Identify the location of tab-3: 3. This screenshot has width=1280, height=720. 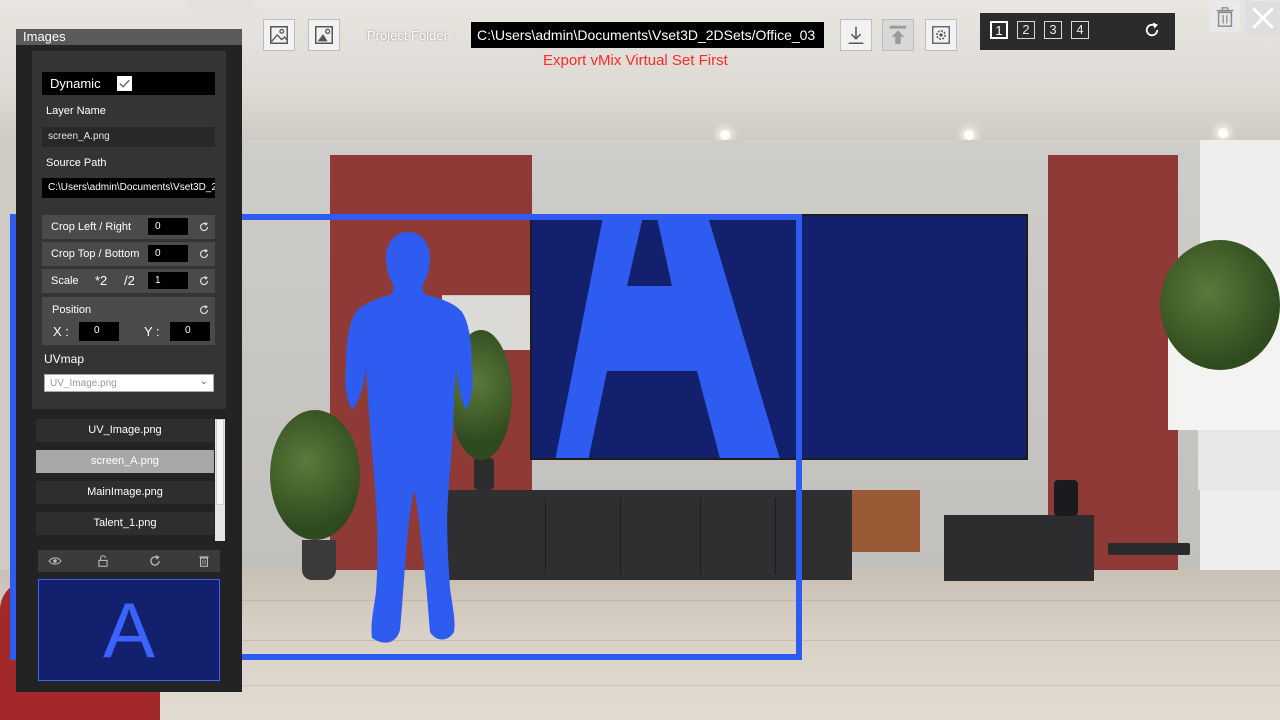
(1053, 30).